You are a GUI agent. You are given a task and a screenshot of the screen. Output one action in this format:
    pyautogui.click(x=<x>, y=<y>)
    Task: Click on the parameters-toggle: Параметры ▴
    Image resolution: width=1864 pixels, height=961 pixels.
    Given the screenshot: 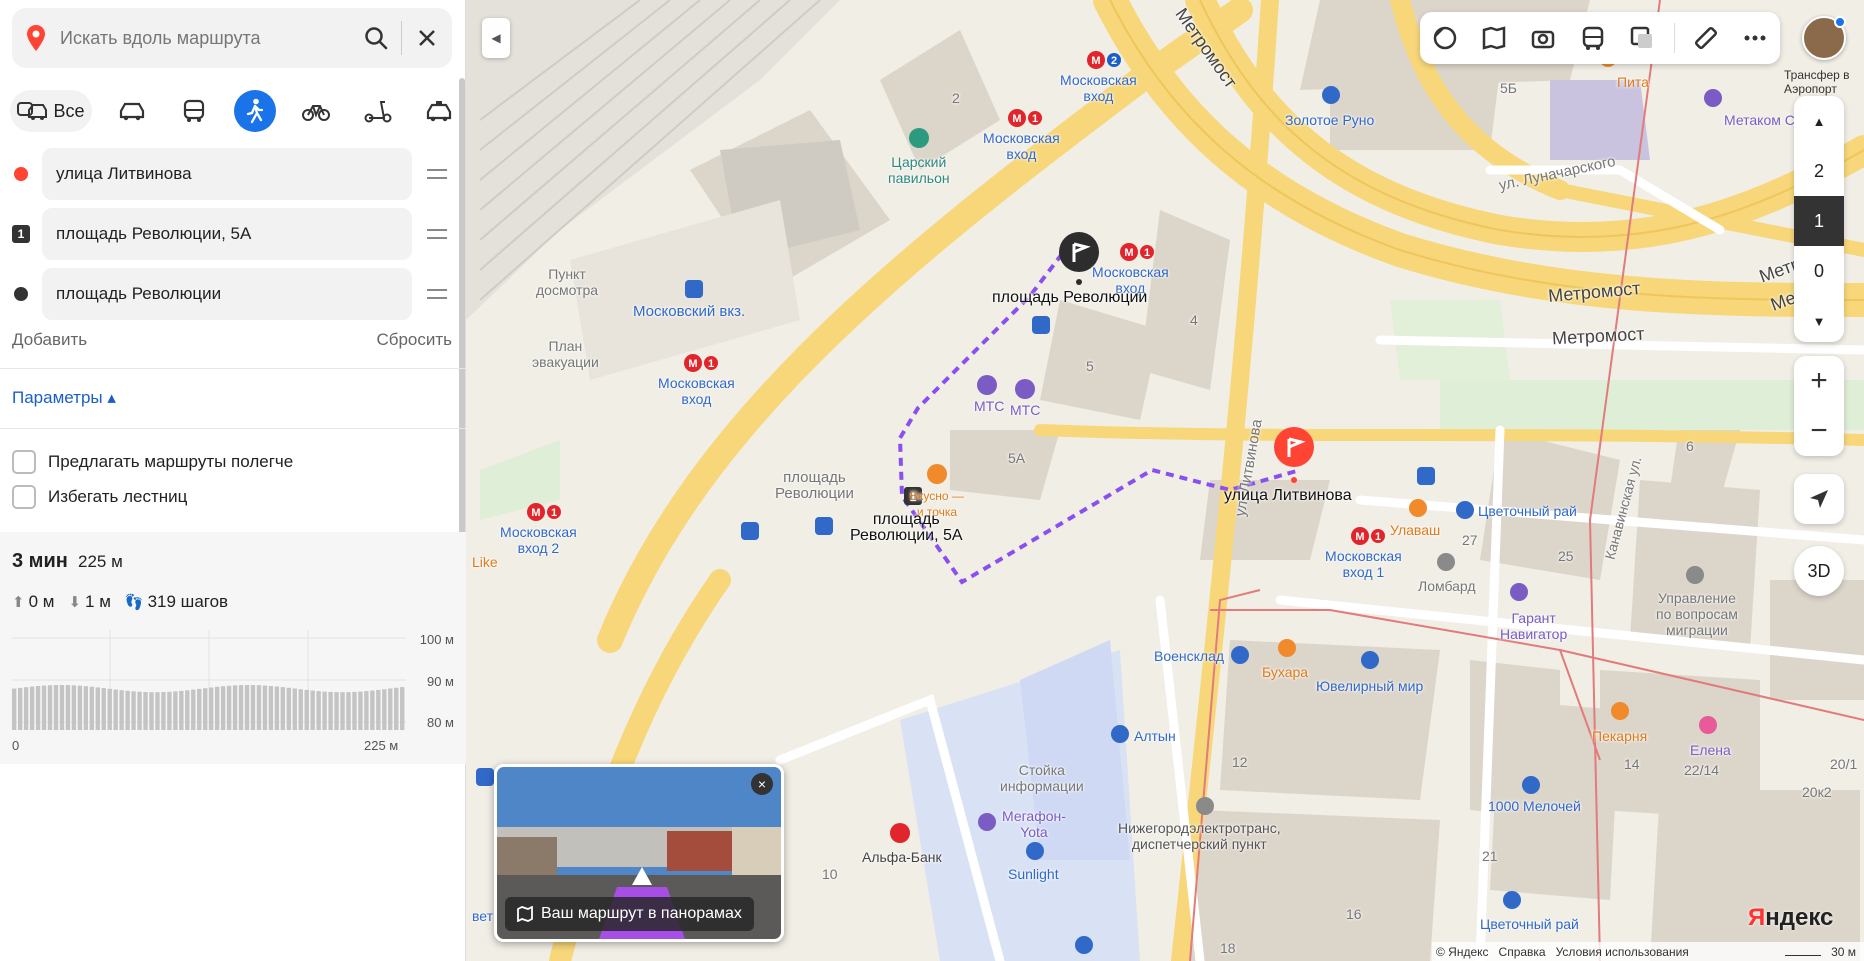 What is the action you would take?
    pyautogui.click(x=64, y=398)
    